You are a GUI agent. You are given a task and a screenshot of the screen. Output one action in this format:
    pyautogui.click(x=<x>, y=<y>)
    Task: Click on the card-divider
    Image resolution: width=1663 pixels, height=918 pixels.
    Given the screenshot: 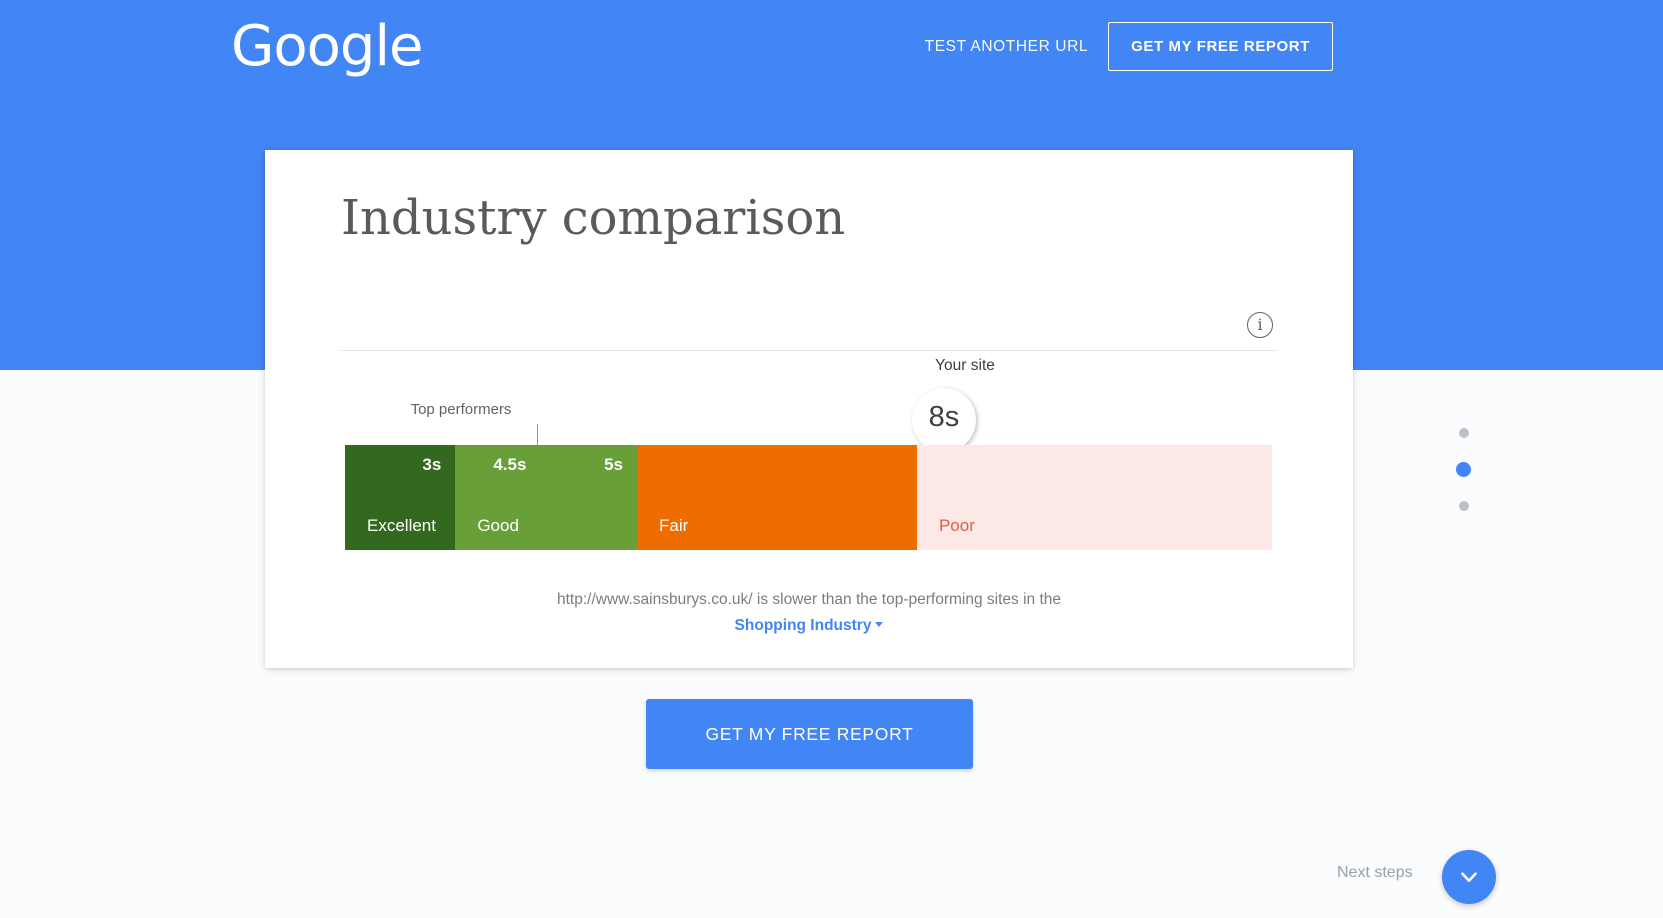 What is the action you would take?
    pyautogui.click(x=809, y=350)
    